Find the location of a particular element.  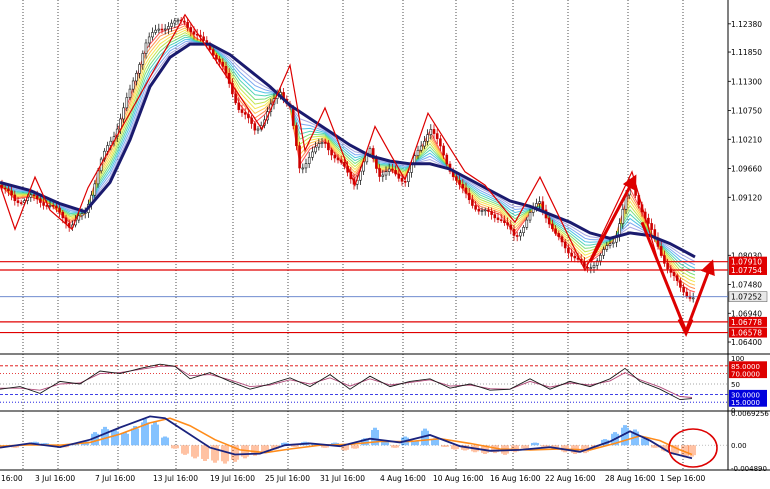

price-tick-label: 1.11850 is located at coordinates (746, 52).